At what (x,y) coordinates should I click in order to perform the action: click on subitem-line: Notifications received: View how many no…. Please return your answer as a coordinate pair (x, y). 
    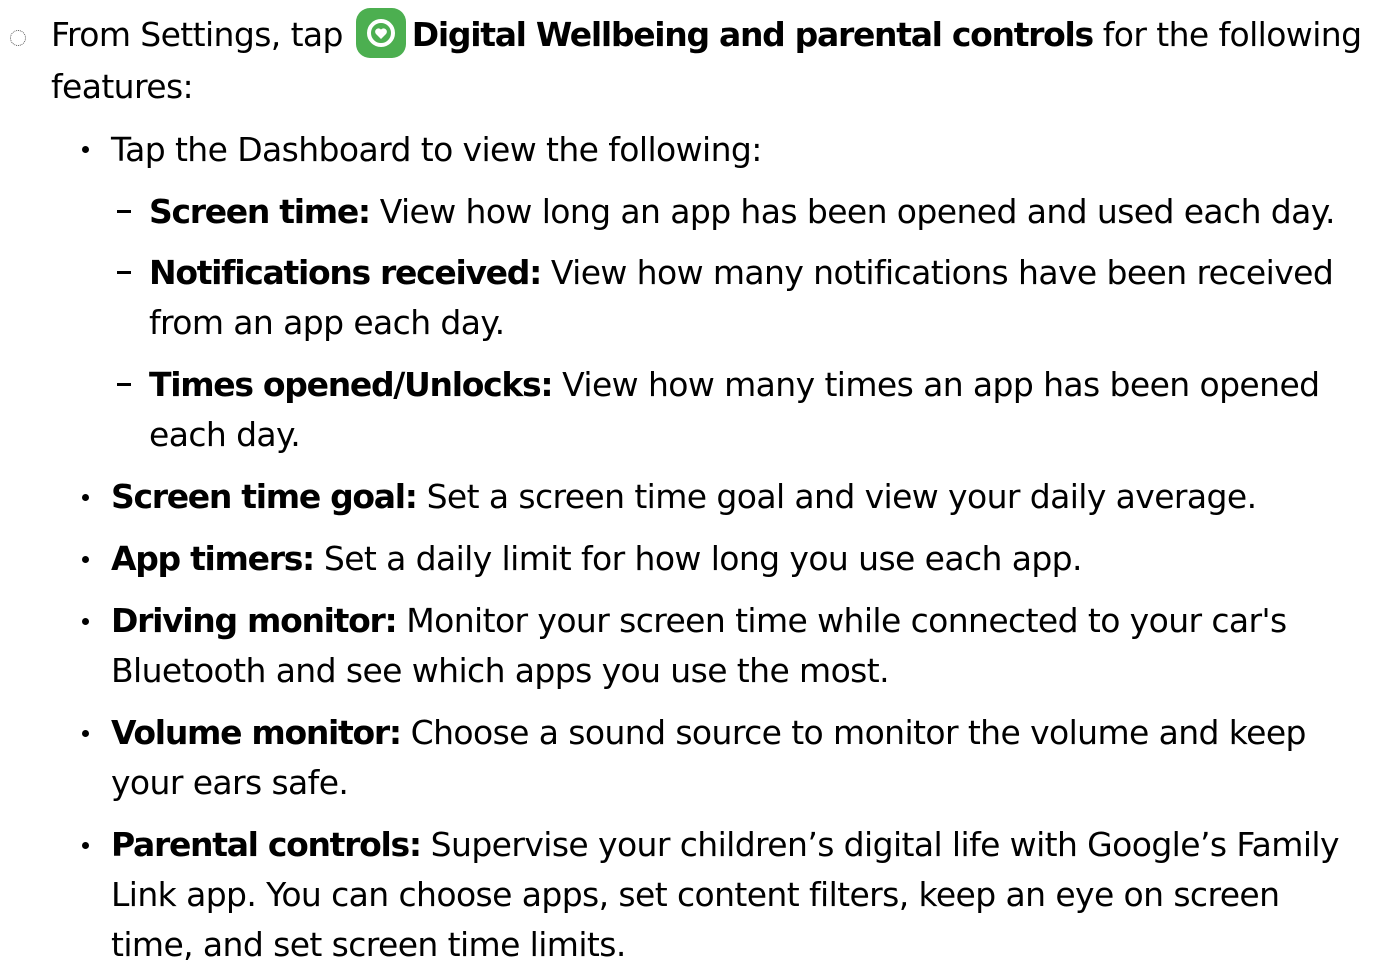
    Looking at the image, I should click on (741, 273).